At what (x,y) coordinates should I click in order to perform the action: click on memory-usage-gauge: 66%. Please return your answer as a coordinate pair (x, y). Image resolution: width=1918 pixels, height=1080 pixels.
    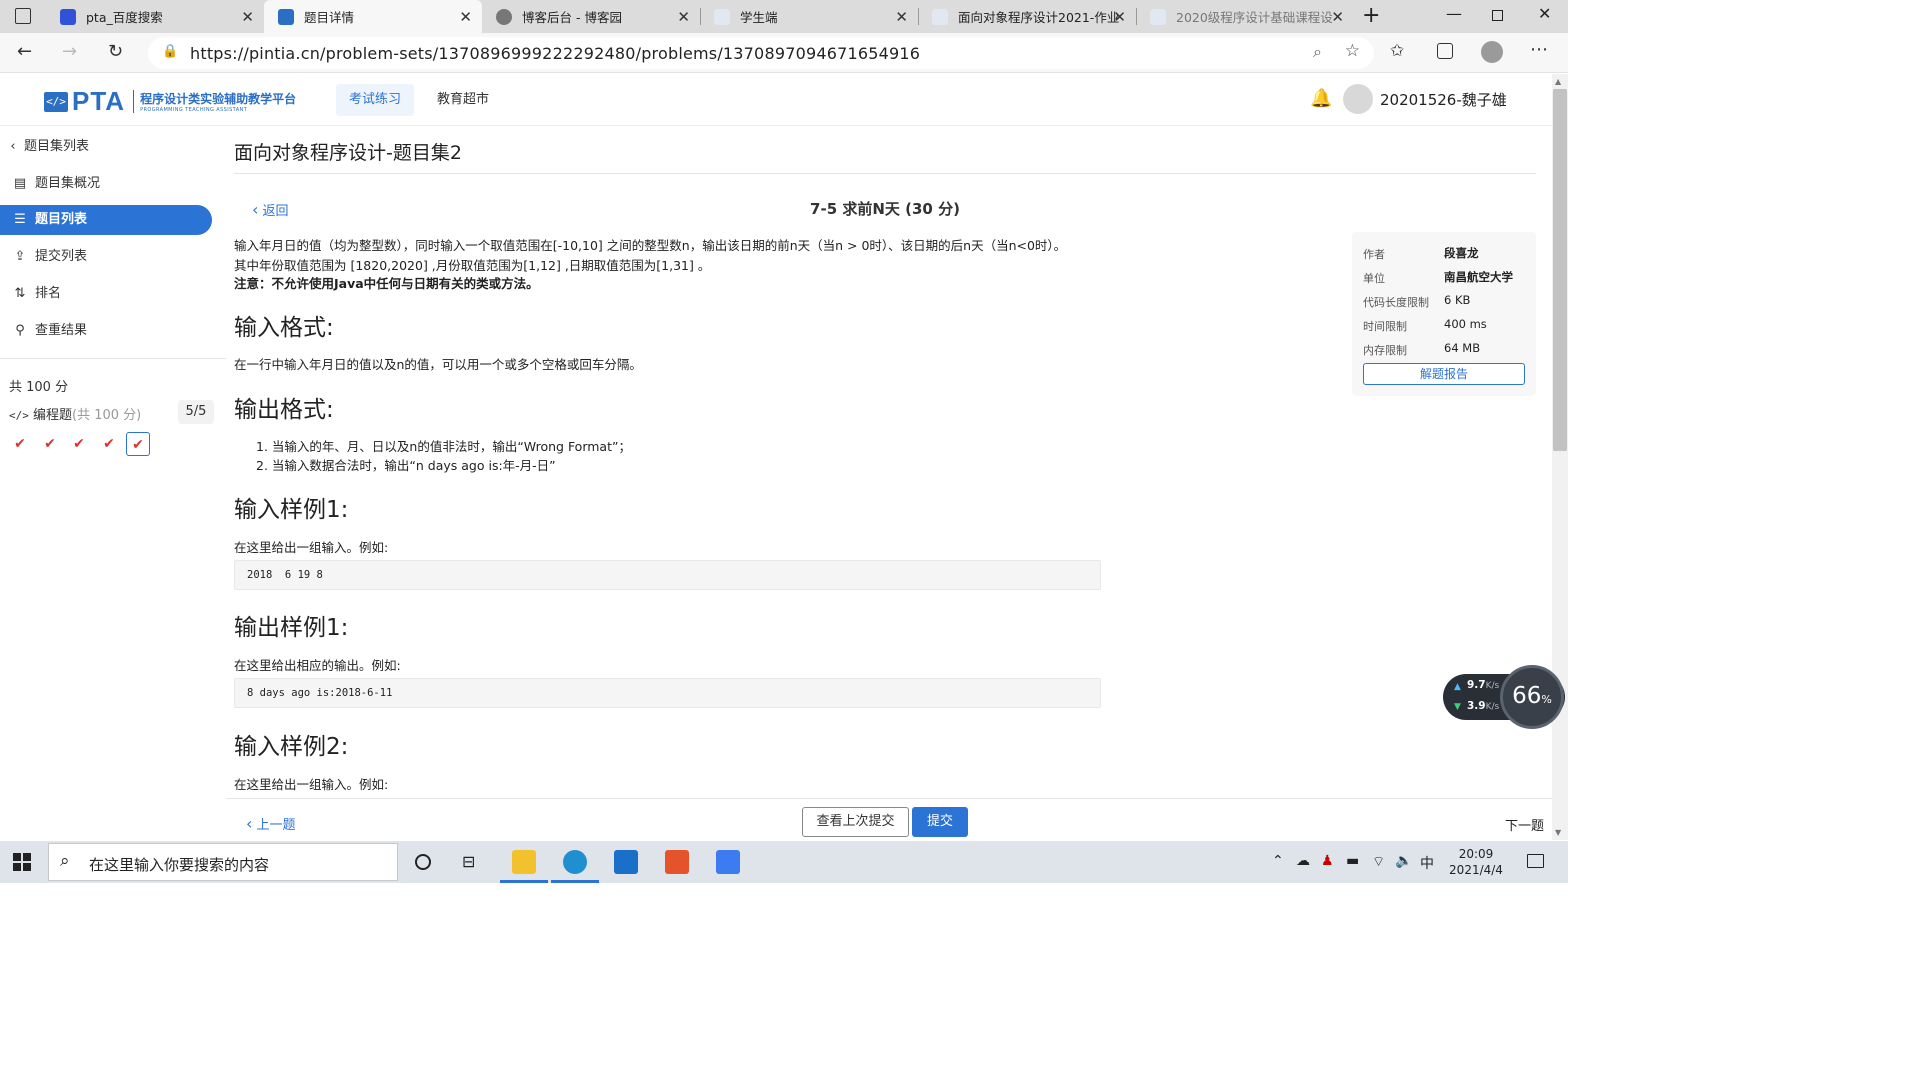
    Looking at the image, I should click on (1532, 697).